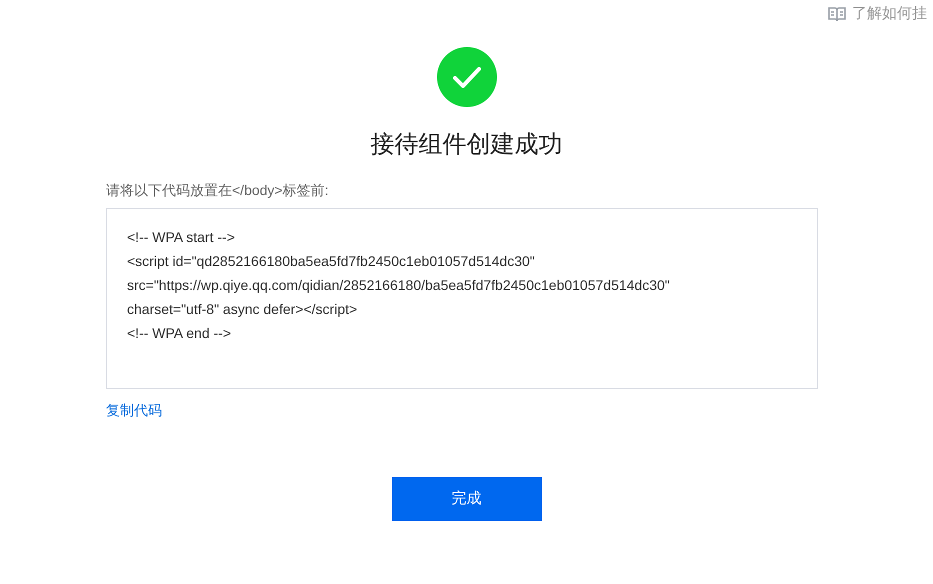 The height and width of the screenshot is (584, 933). I want to click on done-button: 完成, so click(467, 499).